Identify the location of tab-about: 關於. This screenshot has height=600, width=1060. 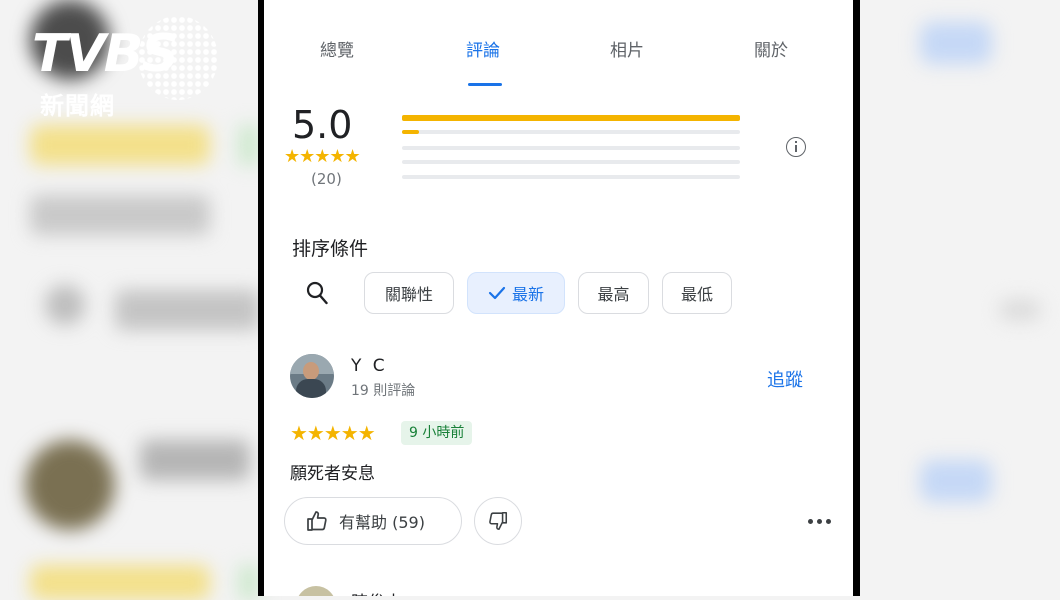
(771, 48).